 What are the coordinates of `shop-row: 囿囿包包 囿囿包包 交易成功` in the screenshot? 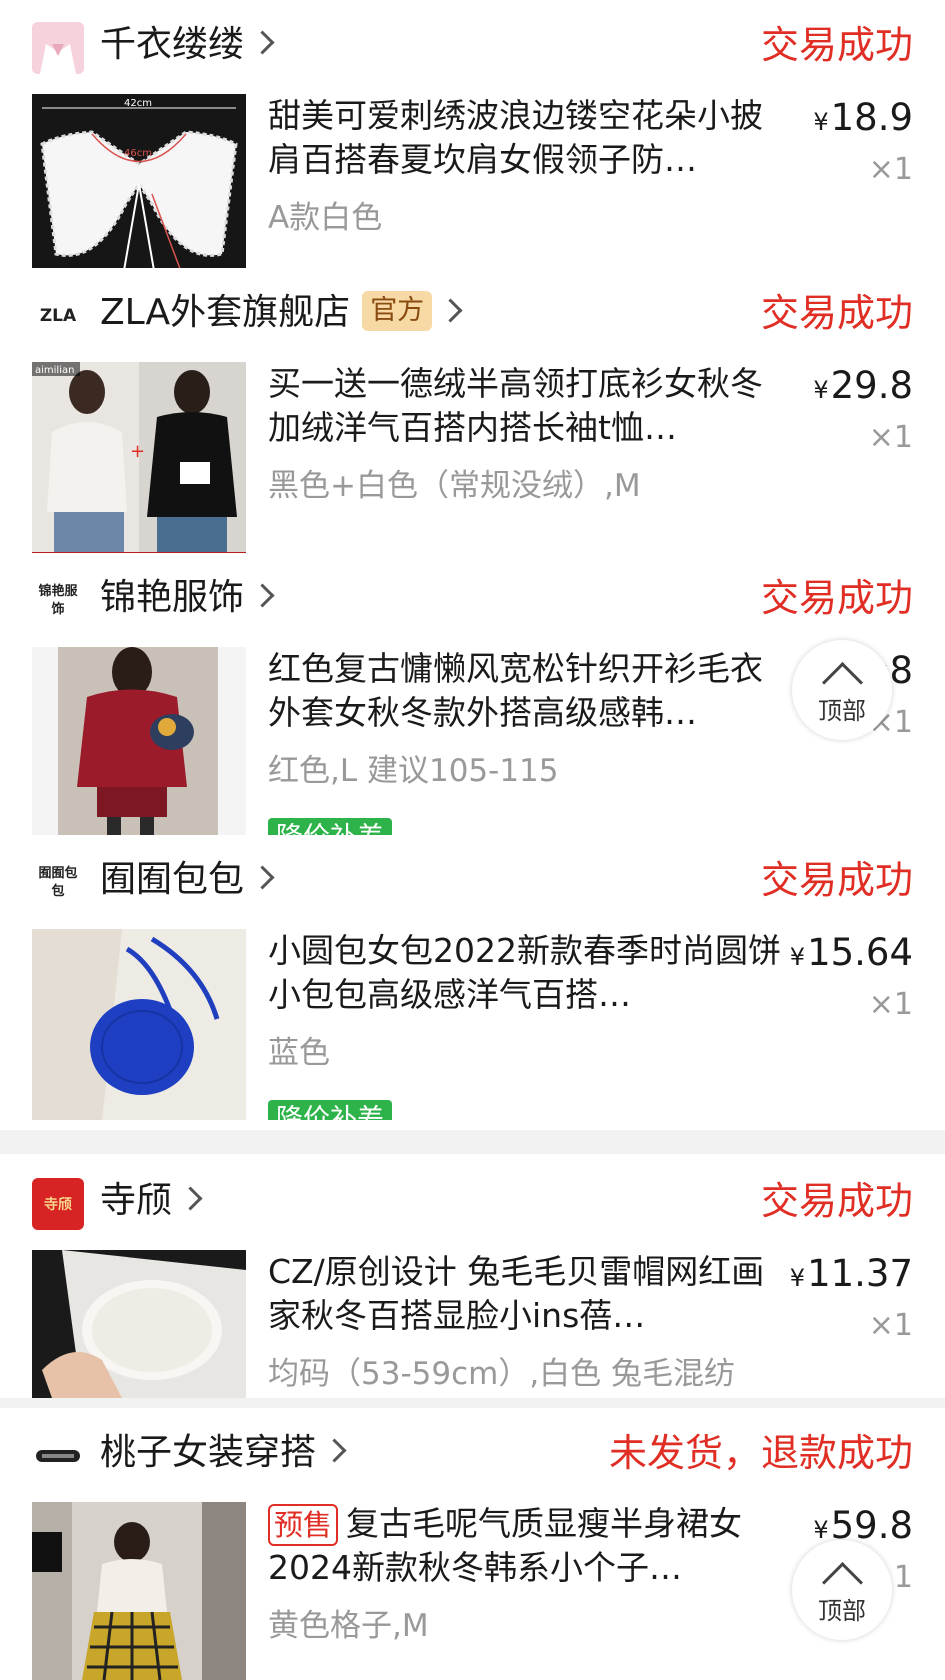 It's located at (472, 880).